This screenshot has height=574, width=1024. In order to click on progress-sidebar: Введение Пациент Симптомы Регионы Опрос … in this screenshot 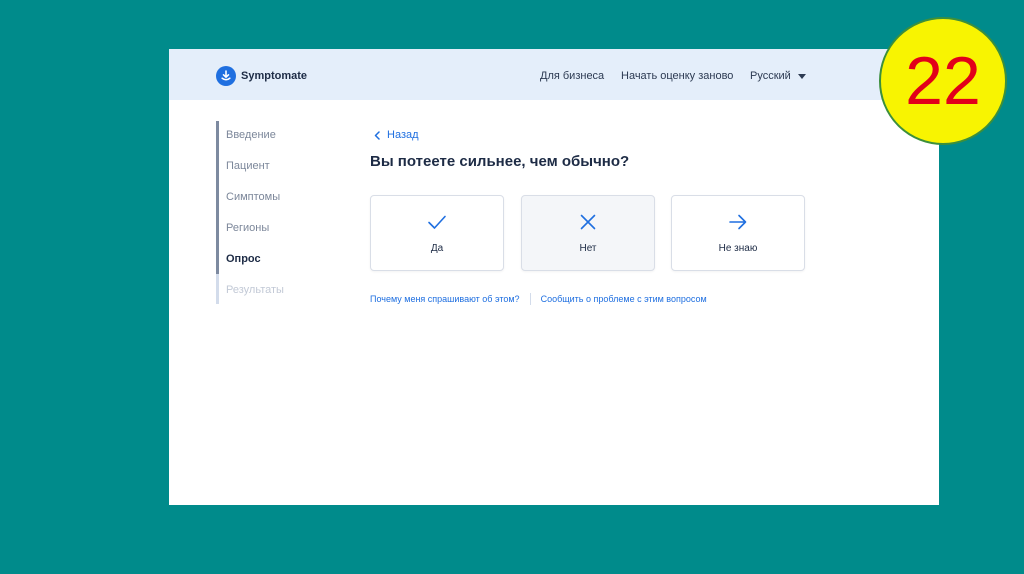, I will do `click(276, 212)`.